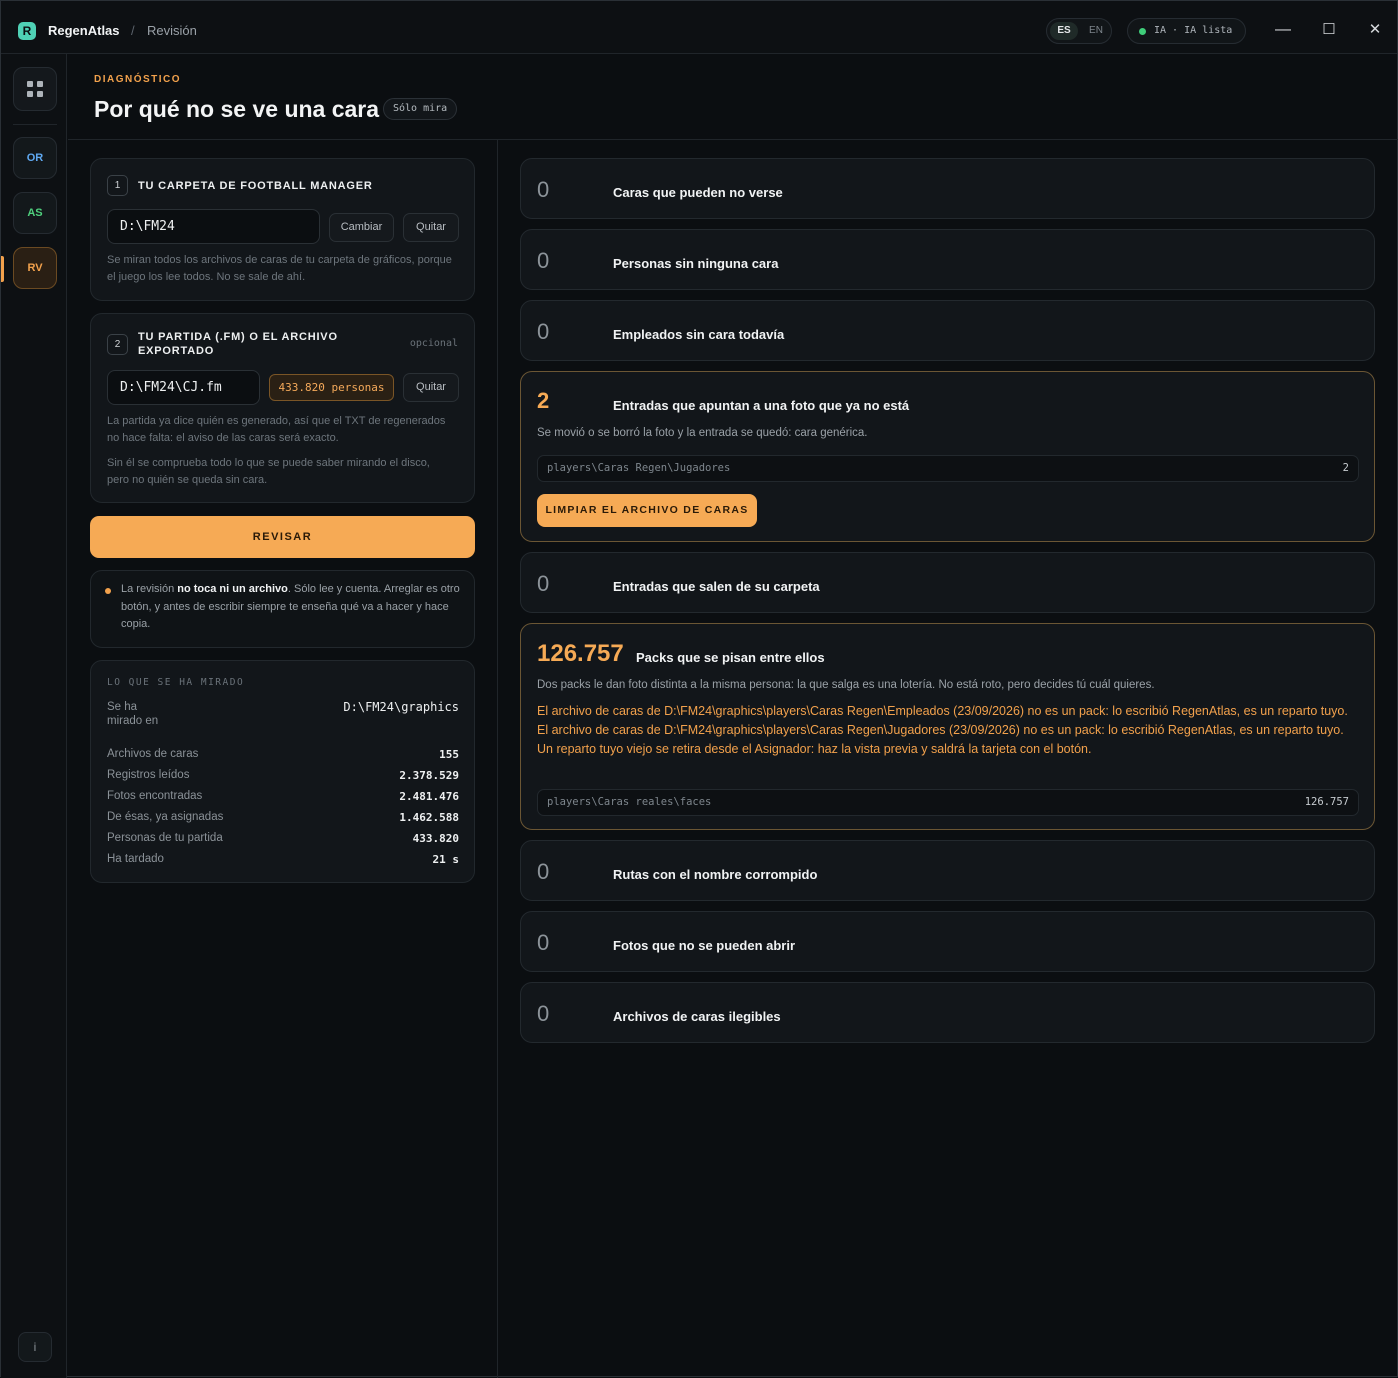 Image resolution: width=1398 pixels, height=1378 pixels. What do you see at coordinates (947, 870) in the screenshot?
I see `check-card: 0 Rutas con el nombre corrompido` at bounding box center [947, 870].